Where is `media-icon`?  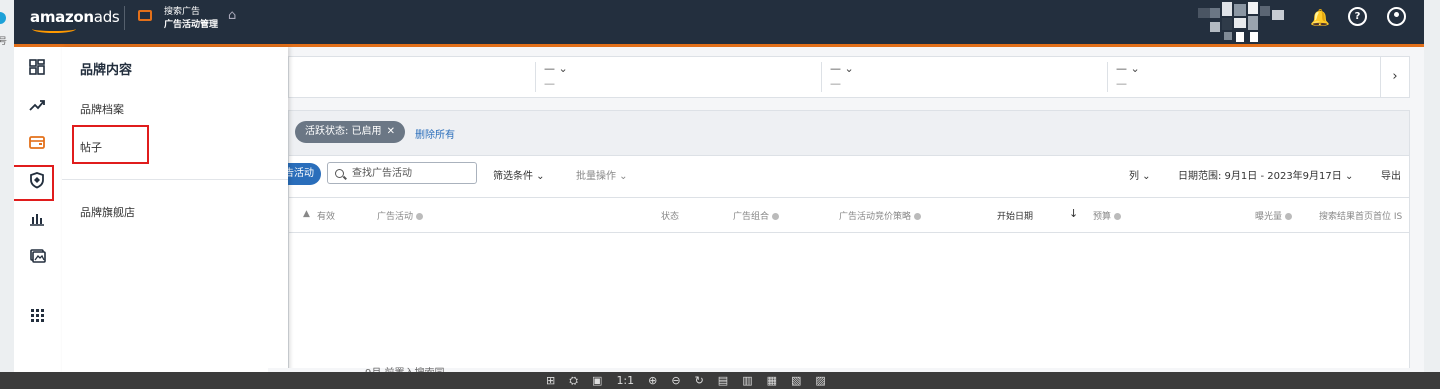 media-icon is located at coordinates (37, 256).